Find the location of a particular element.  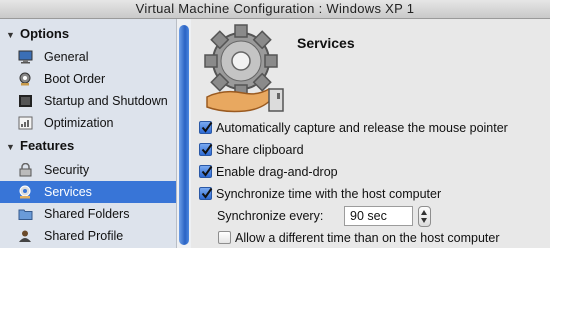

sidebar-item-label: Optimization is located at coordinates (79, 123).